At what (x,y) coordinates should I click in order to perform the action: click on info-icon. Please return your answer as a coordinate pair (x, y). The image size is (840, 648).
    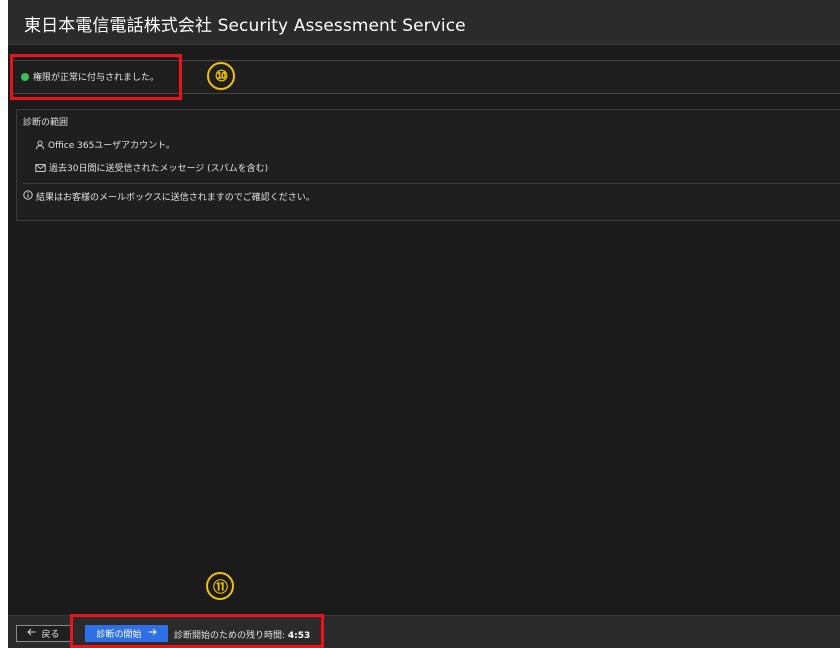
    Looking at the image, I should click on (28, 196).